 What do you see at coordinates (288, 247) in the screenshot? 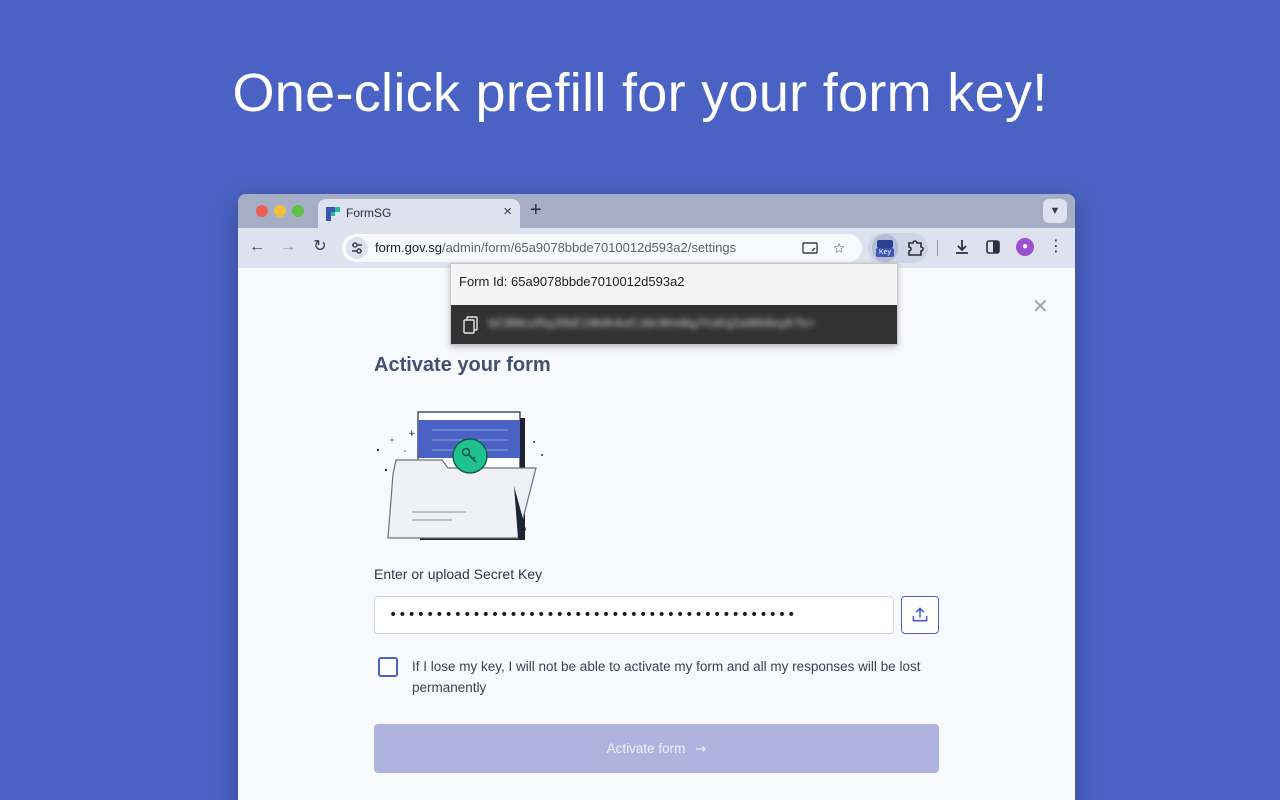
I see `forward-icon: →` at bounding box center [288, 247].